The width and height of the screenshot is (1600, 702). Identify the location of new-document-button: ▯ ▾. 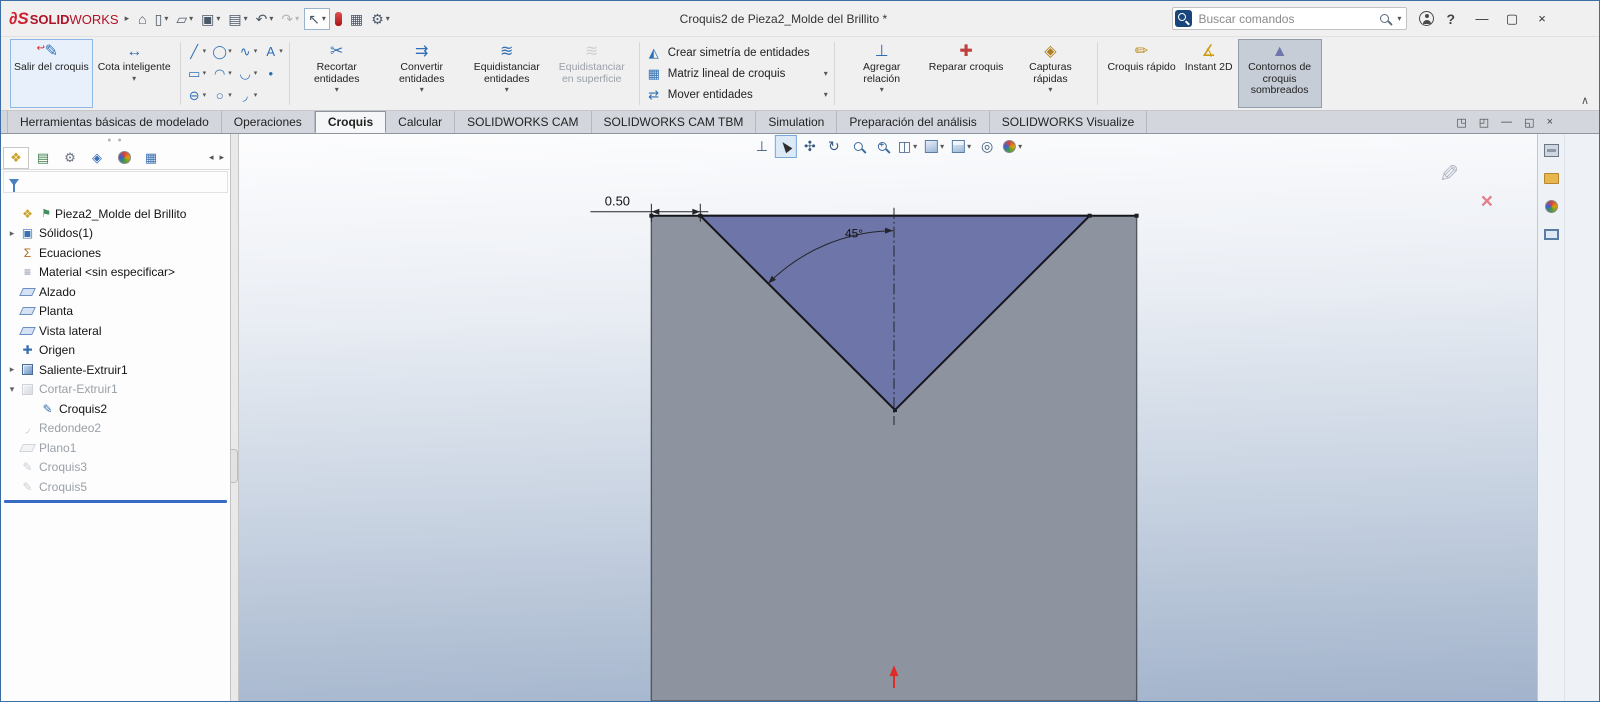
(162, 19).